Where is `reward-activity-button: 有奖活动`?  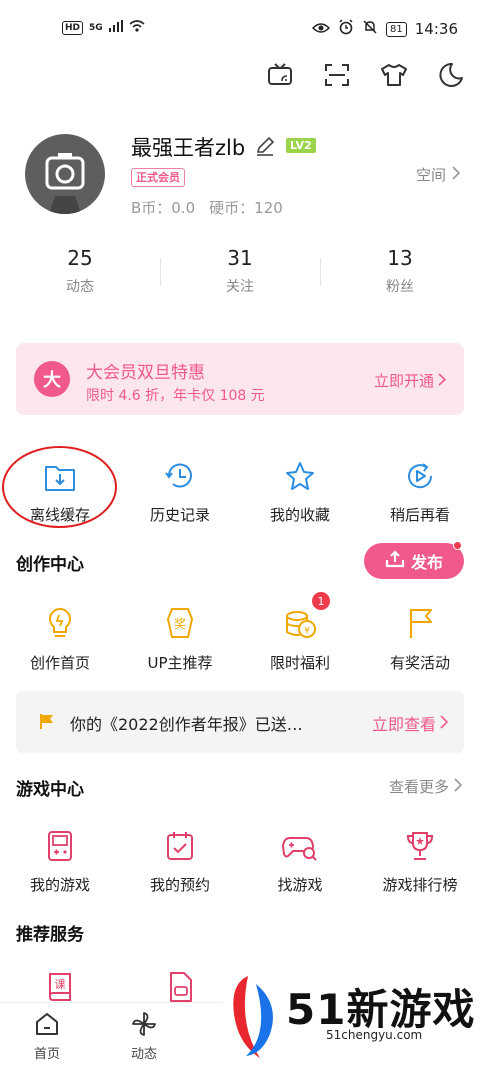
reward-activity-button: 有奖活动 is located at coordinates (420, 638).